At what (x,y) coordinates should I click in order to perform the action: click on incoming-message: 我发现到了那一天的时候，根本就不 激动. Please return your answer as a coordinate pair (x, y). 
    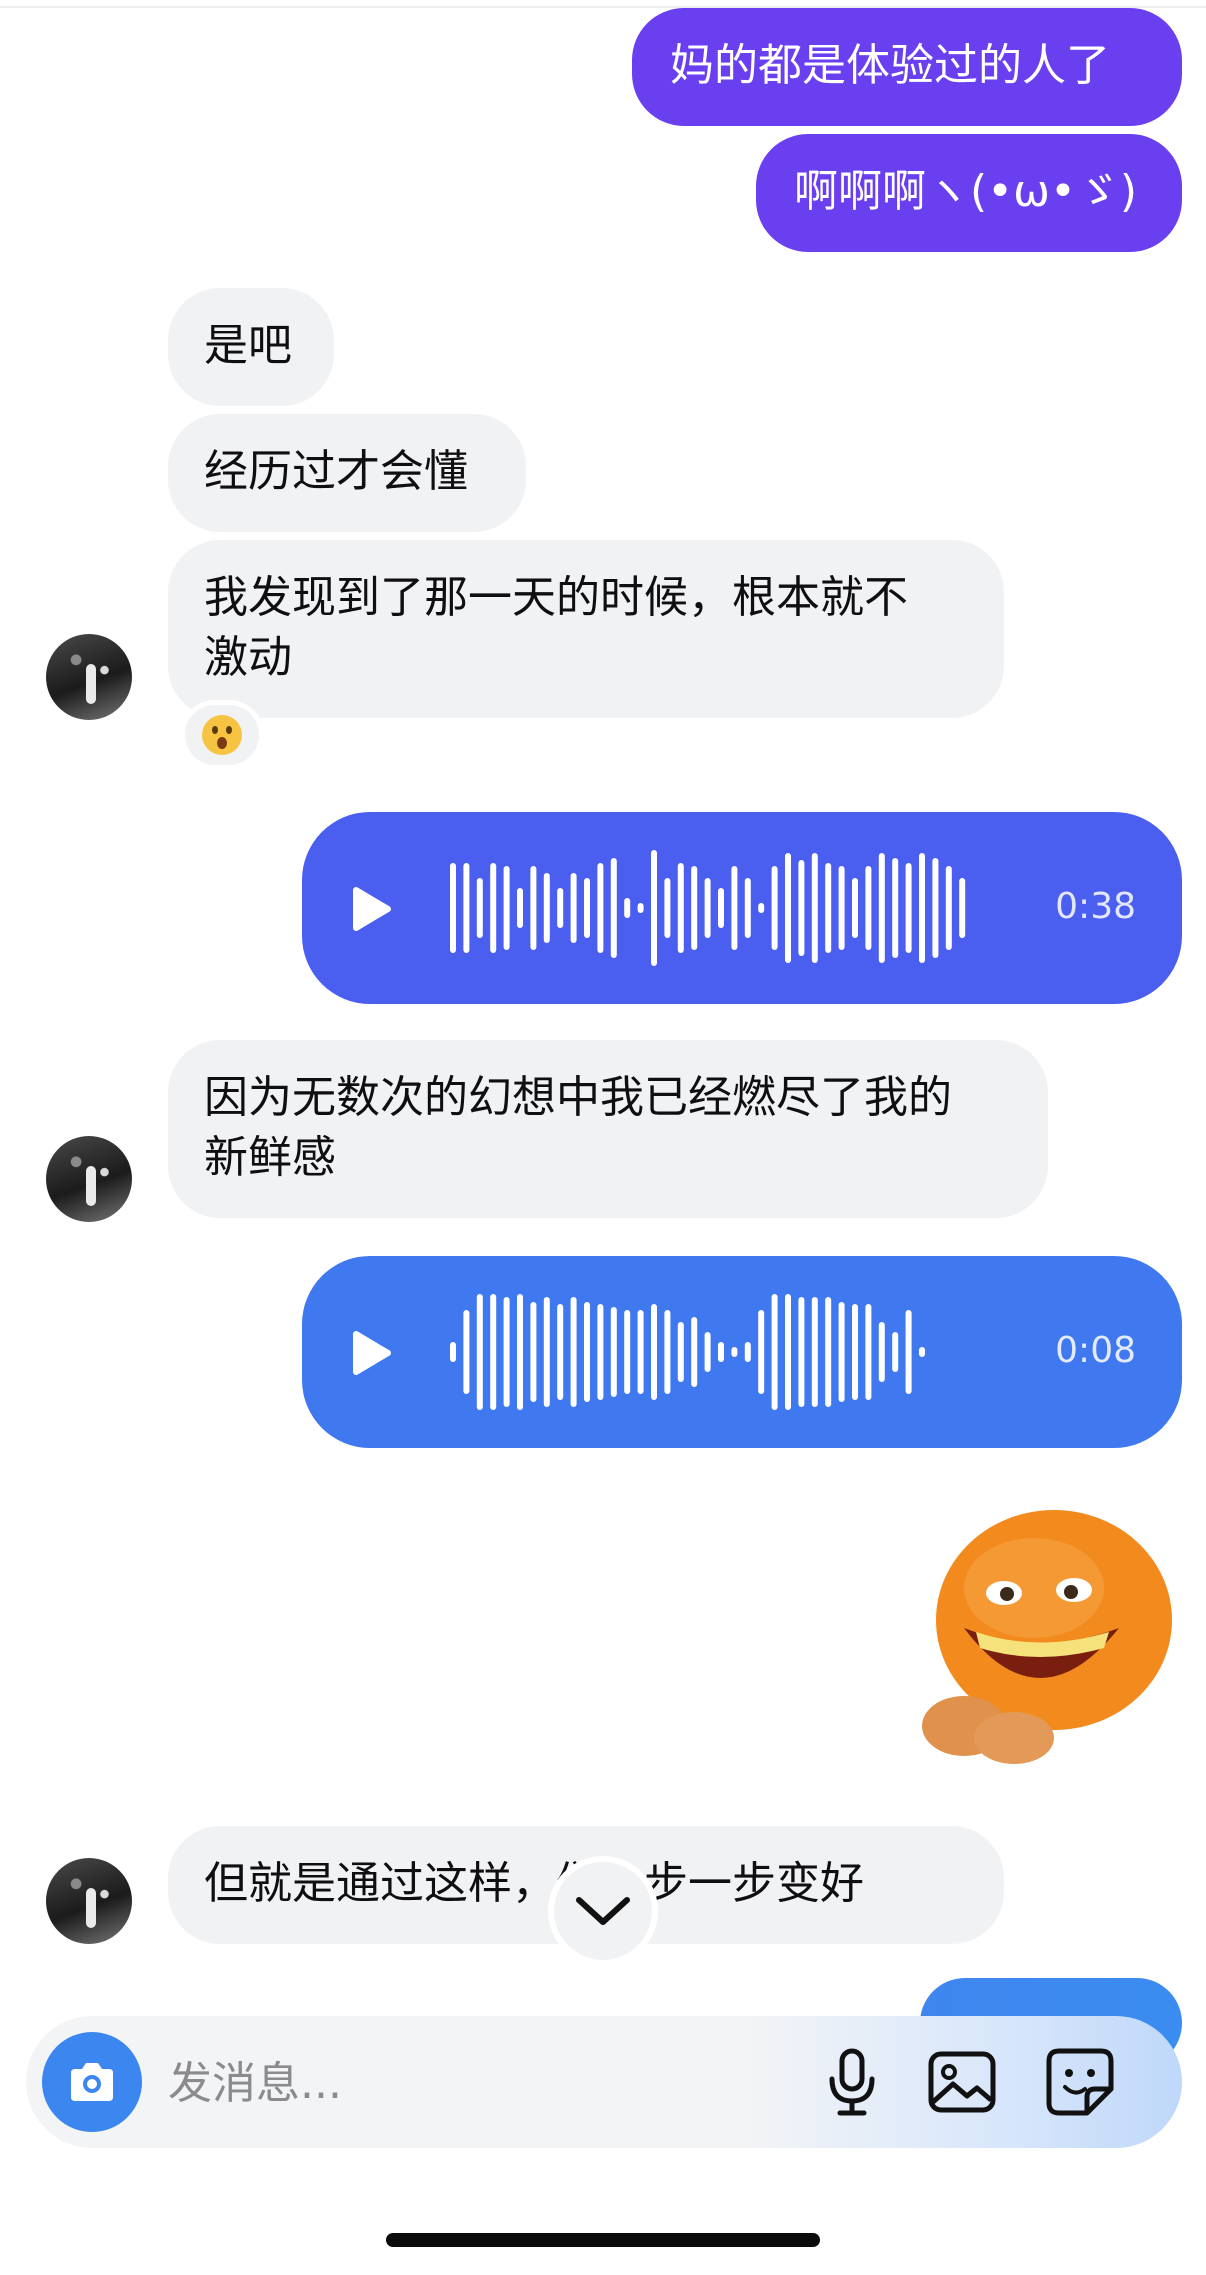
    Looking at the image, I should click on (586, 629).